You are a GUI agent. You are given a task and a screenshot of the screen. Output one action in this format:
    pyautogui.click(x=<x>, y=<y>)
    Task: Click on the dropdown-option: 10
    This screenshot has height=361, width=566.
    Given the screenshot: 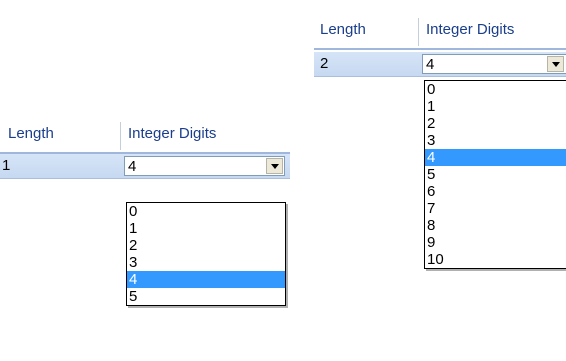 What is the action you would take?
    pyautogui.click(x=495, y=259)
    